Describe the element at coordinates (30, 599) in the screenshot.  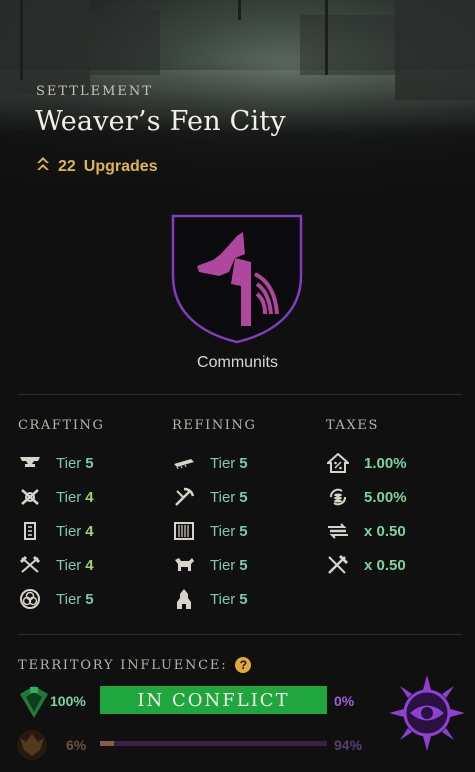
I see `arcane-circle-icon` at that location.